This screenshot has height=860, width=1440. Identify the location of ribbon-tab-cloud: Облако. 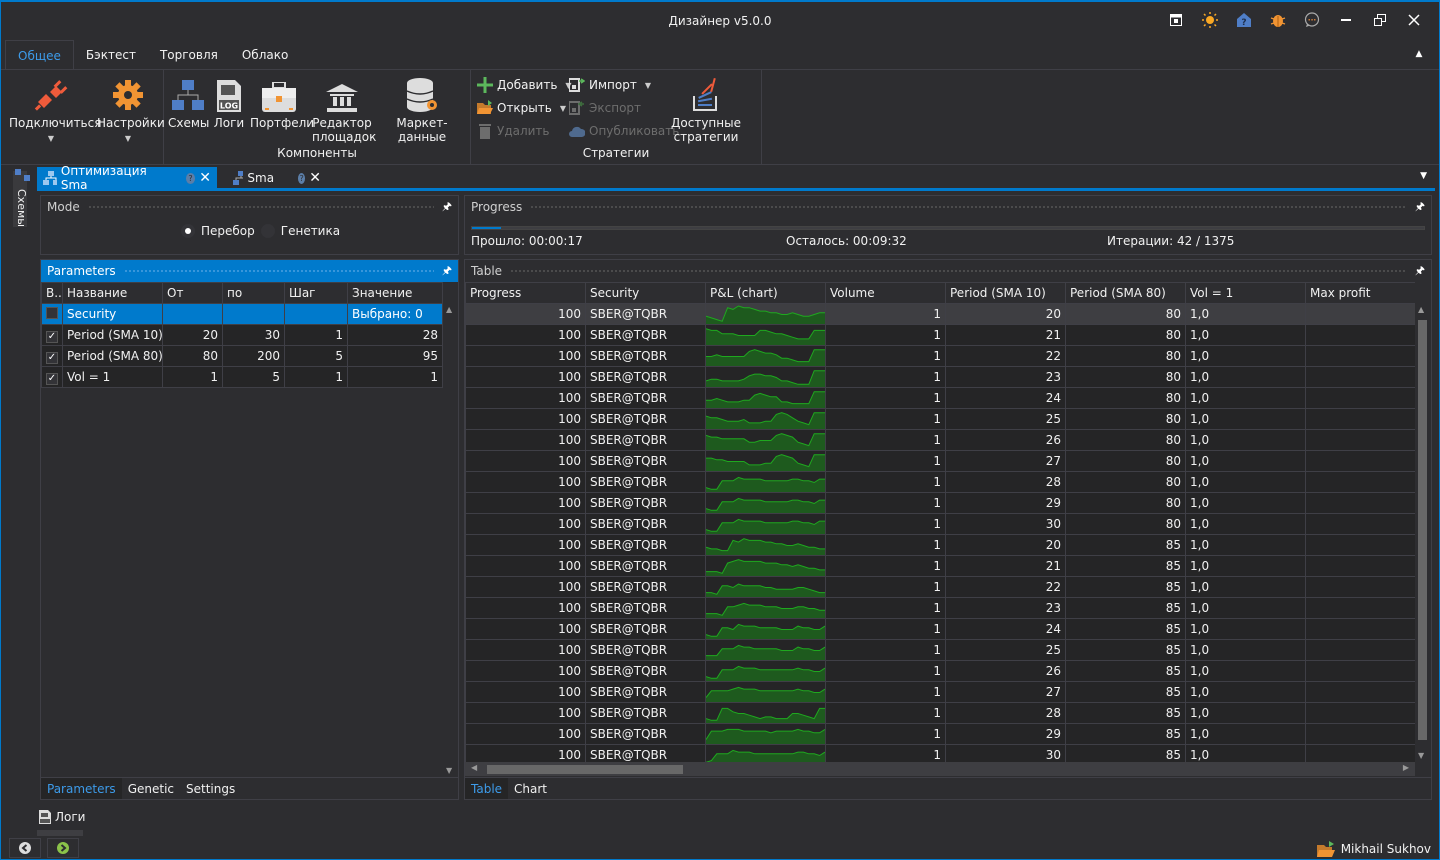
(265, 55).